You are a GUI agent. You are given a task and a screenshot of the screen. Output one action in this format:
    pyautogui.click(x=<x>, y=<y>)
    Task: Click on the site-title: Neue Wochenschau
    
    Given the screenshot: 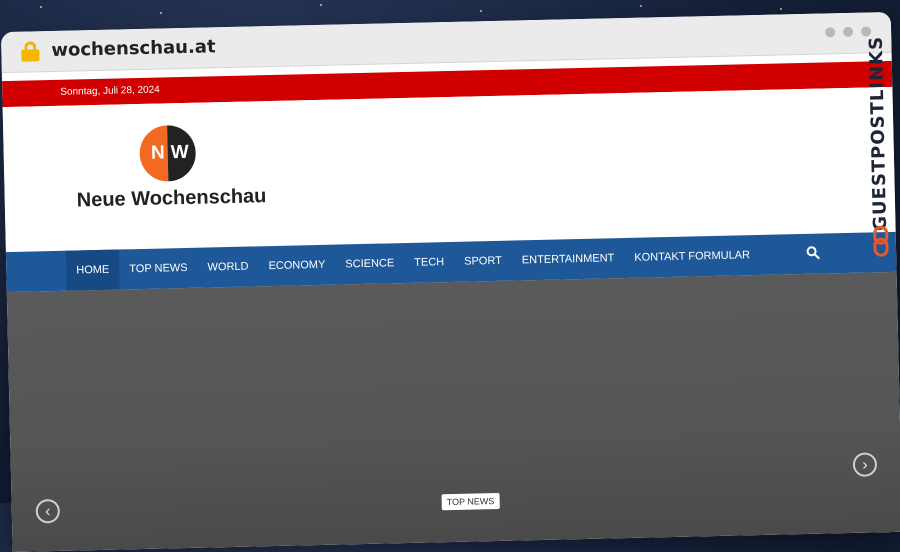 What is the action you would take?
    pyautogui.click(x=171, y=198)
    